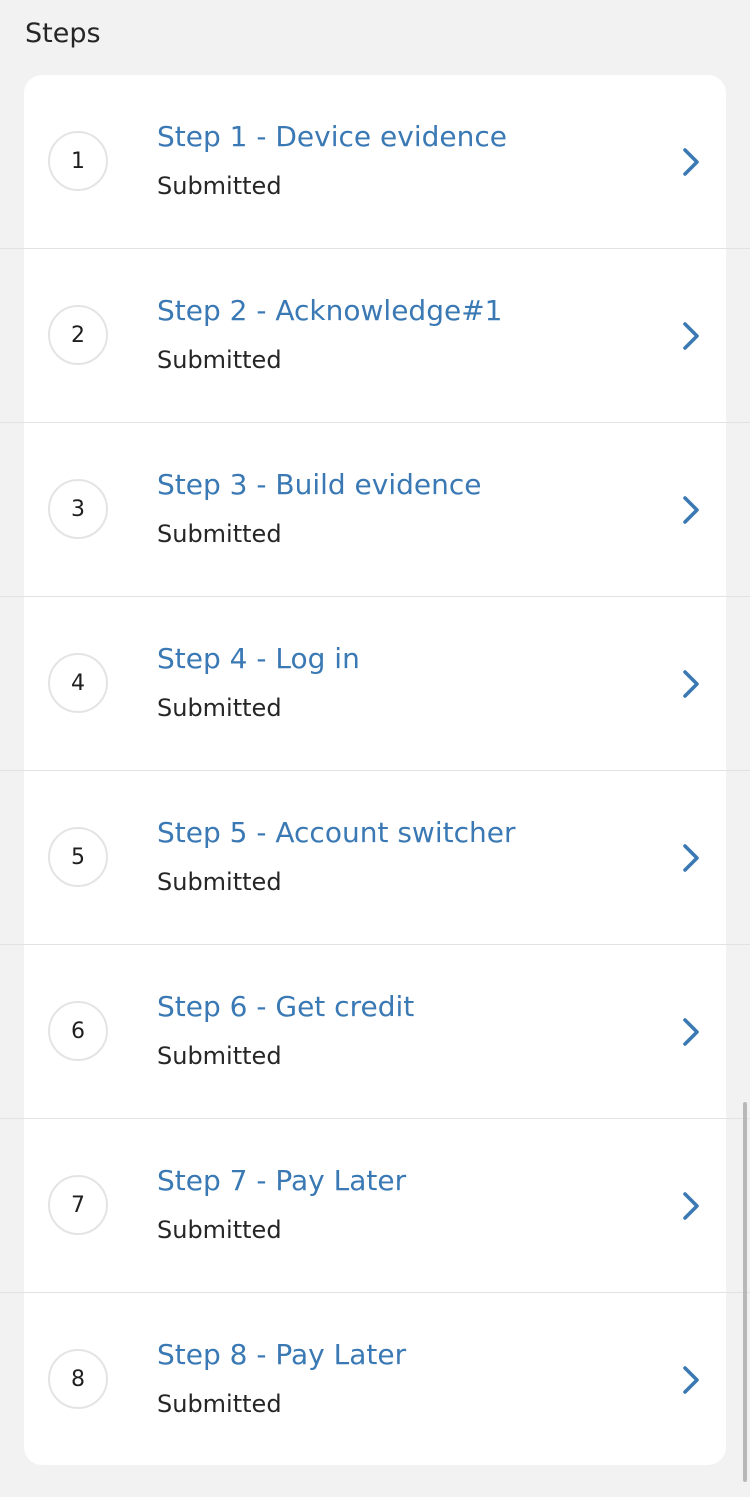 The height and width of the screenshot is (1497, 750). I want to click on scrollbar-thumb, so click(745, 1292).